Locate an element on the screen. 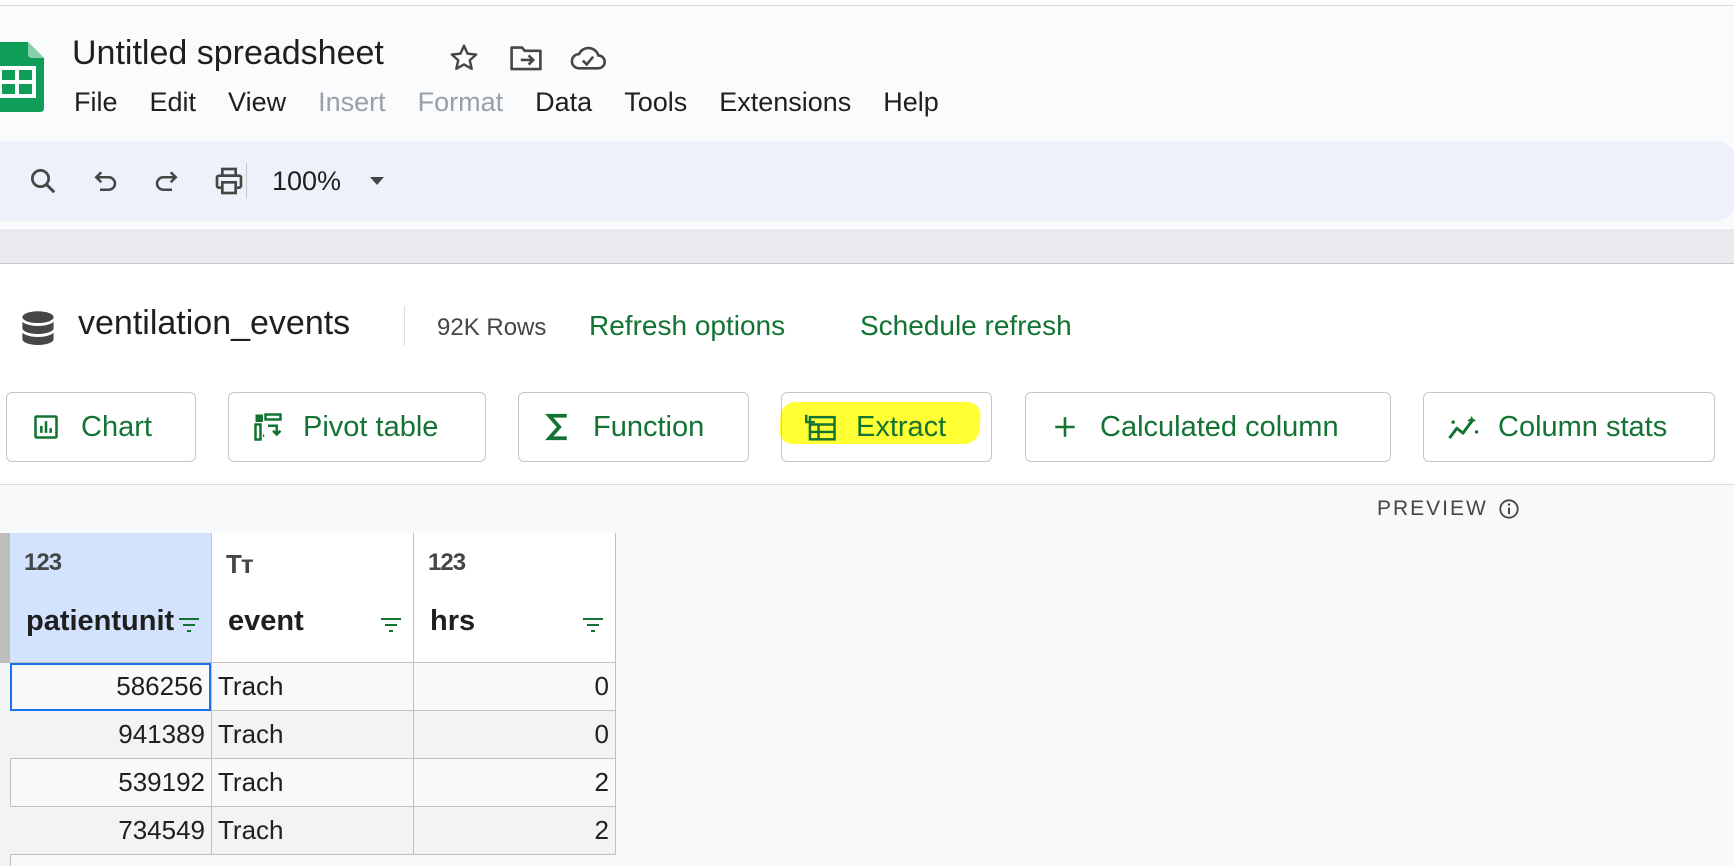 This screenshot has height=866, width=1734. column-hrs: 123 hrs 0 0 2 2 is located at coordinates (515, 694).